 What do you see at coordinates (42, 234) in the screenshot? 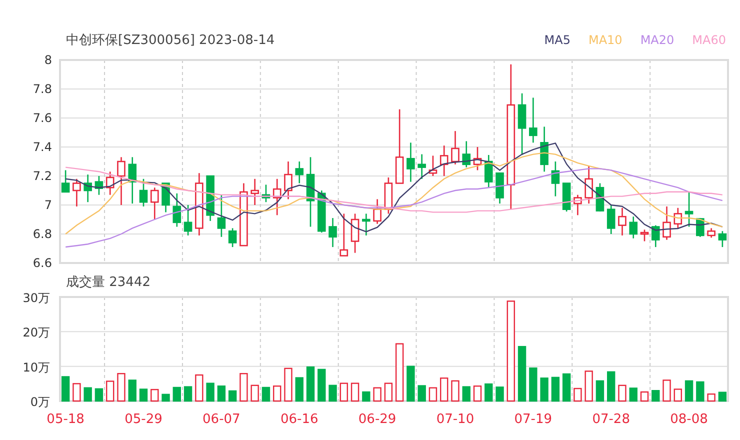
I see `axis-label: 6.8` at bounding box center [42, 234].